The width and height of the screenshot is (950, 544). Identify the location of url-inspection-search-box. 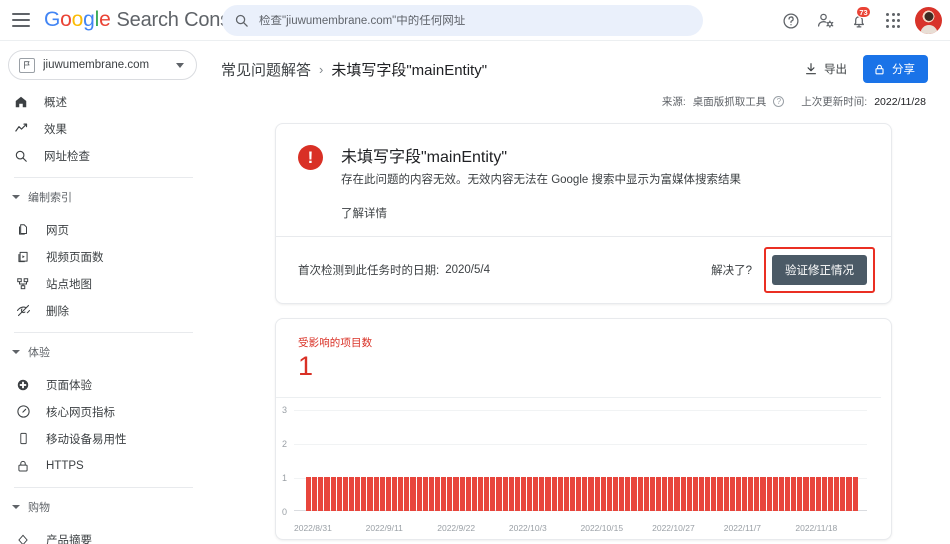
(462, 20).